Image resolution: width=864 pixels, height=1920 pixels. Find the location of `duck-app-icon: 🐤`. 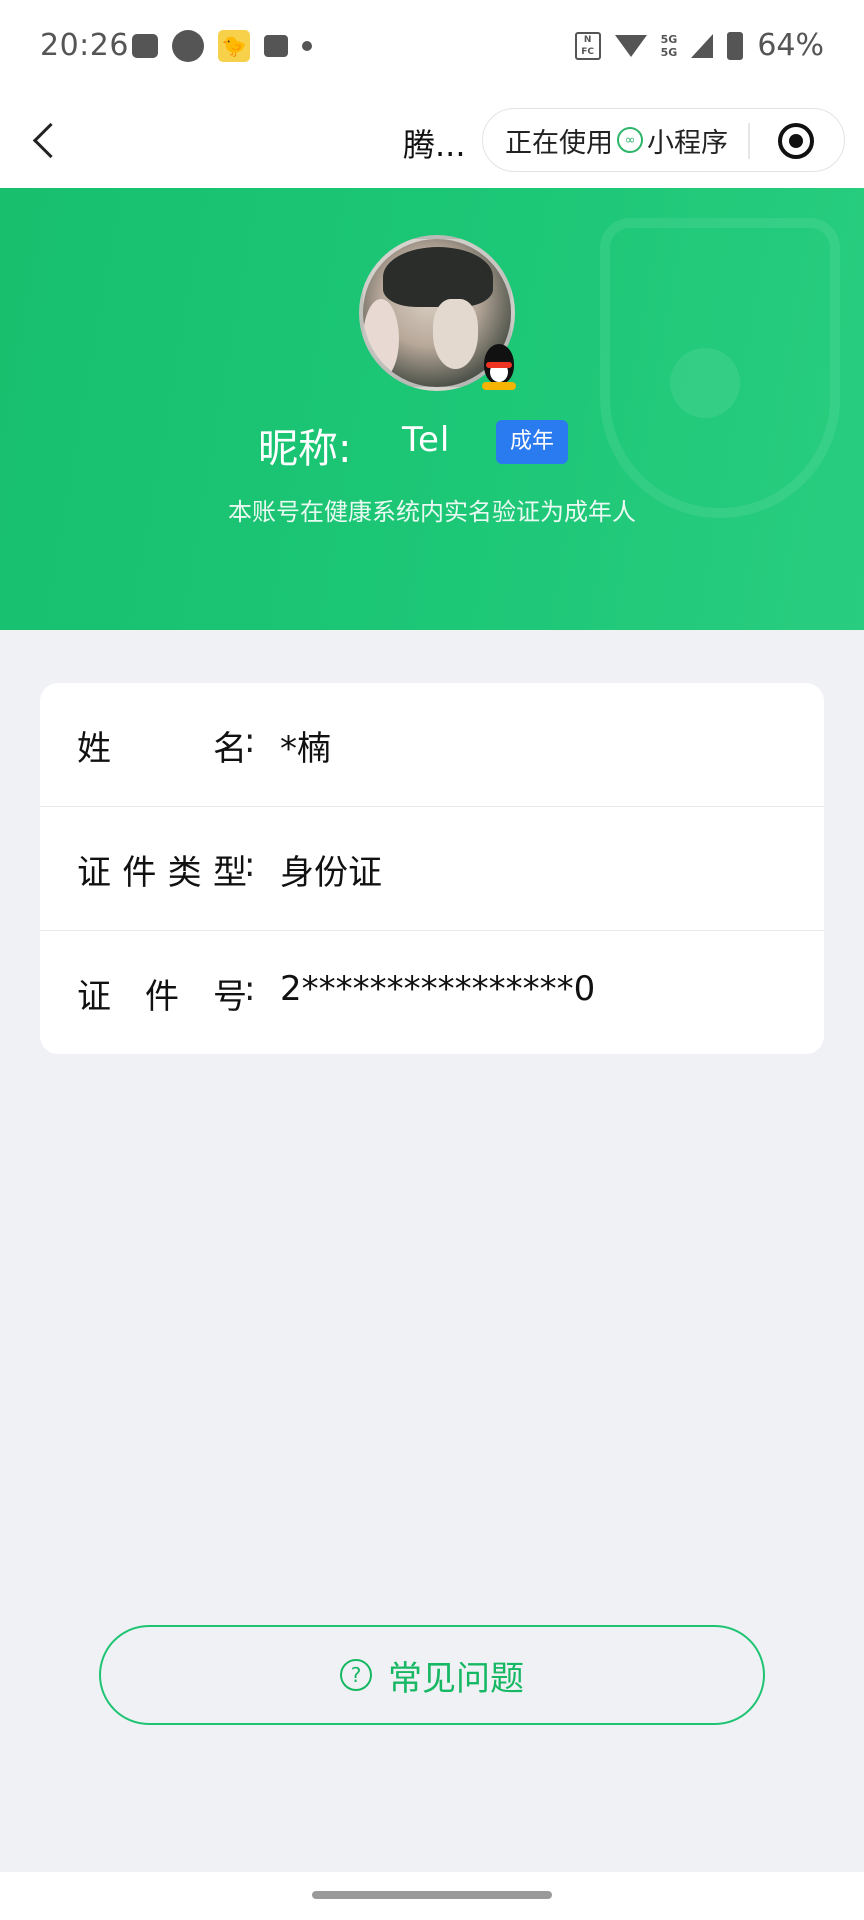

duck-app-icon: 🐤 is located at coordinates (234, 46).